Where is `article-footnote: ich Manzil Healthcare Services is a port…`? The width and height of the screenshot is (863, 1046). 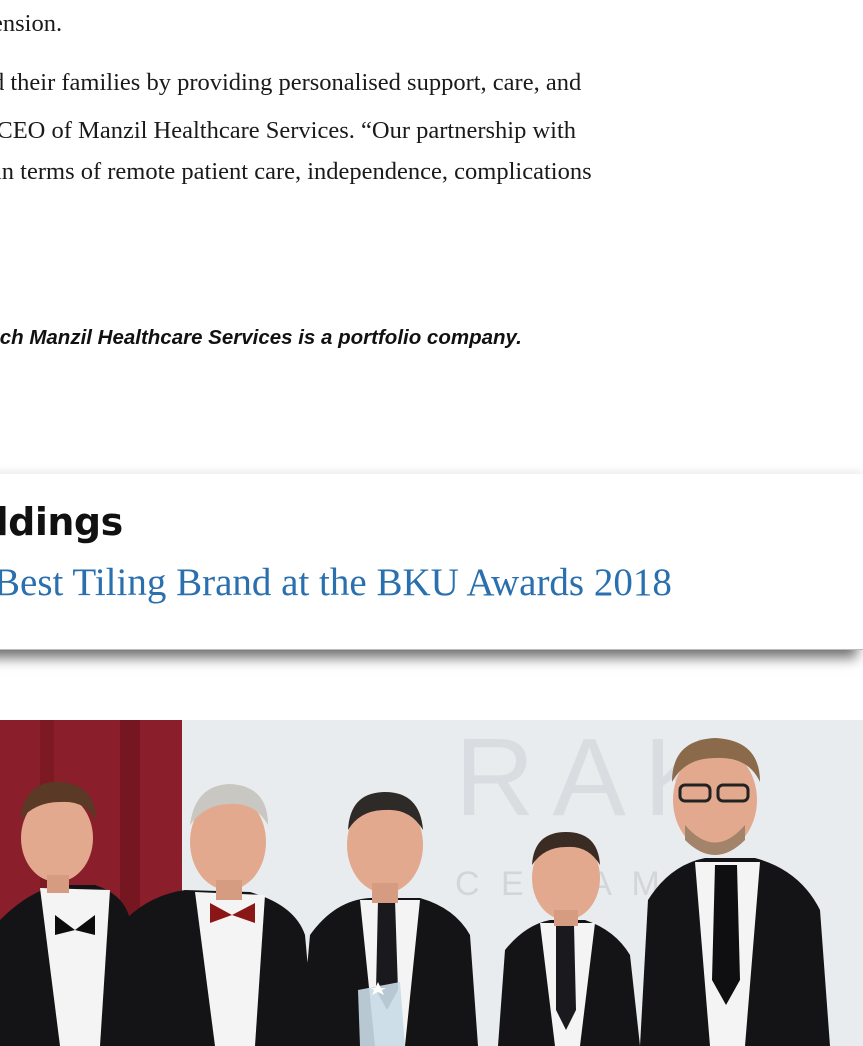
article-footnote: ich Manzil Healthcare Services is a port… is located at coordinates (261, 337).